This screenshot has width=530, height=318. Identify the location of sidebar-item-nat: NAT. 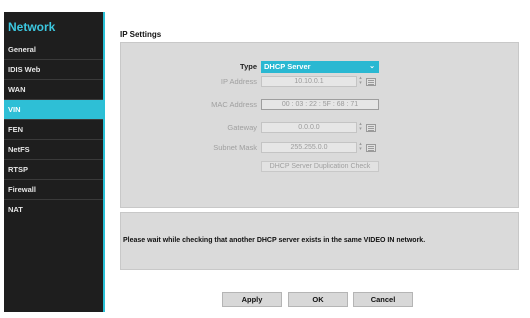
(53, 210).